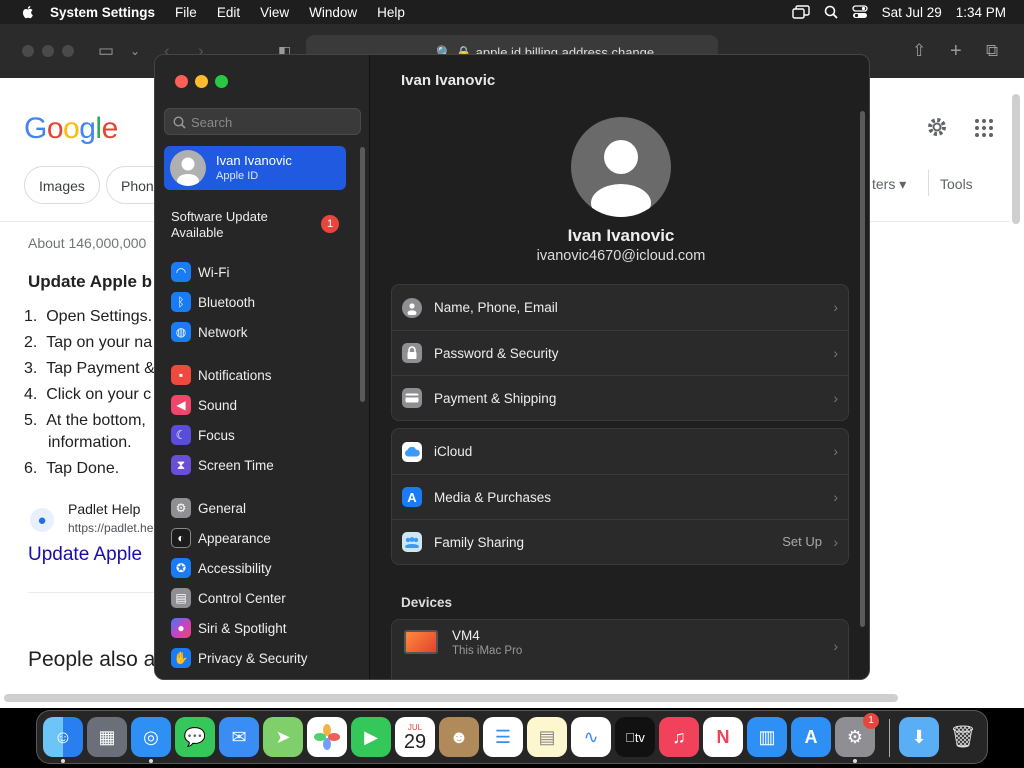 This screenshot has width=1024, height=768. Describe the element at coordinates (229, 628) in the screenshot. I see `sidebar-item-siri-spotlight: ● Siri & Spotlight` at that location.